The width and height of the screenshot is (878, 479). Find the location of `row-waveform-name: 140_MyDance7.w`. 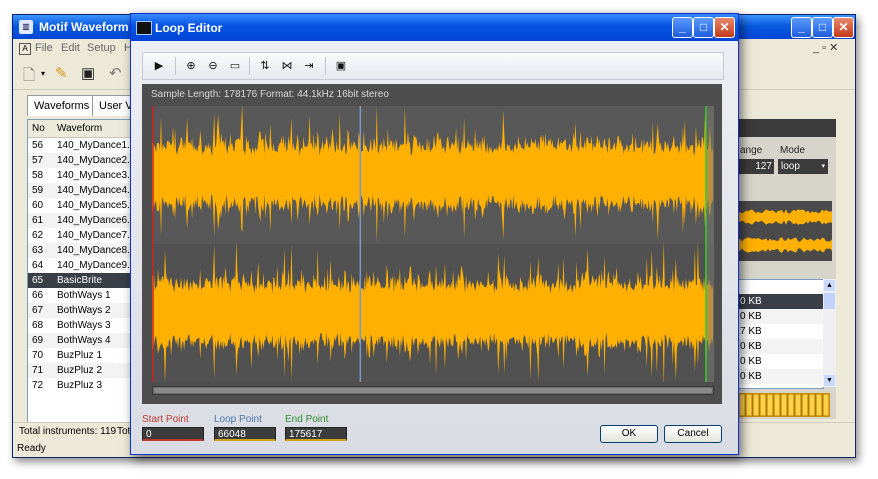

row-waveform-name: 140_MyDance7.w is located at coordinates (97, 235).